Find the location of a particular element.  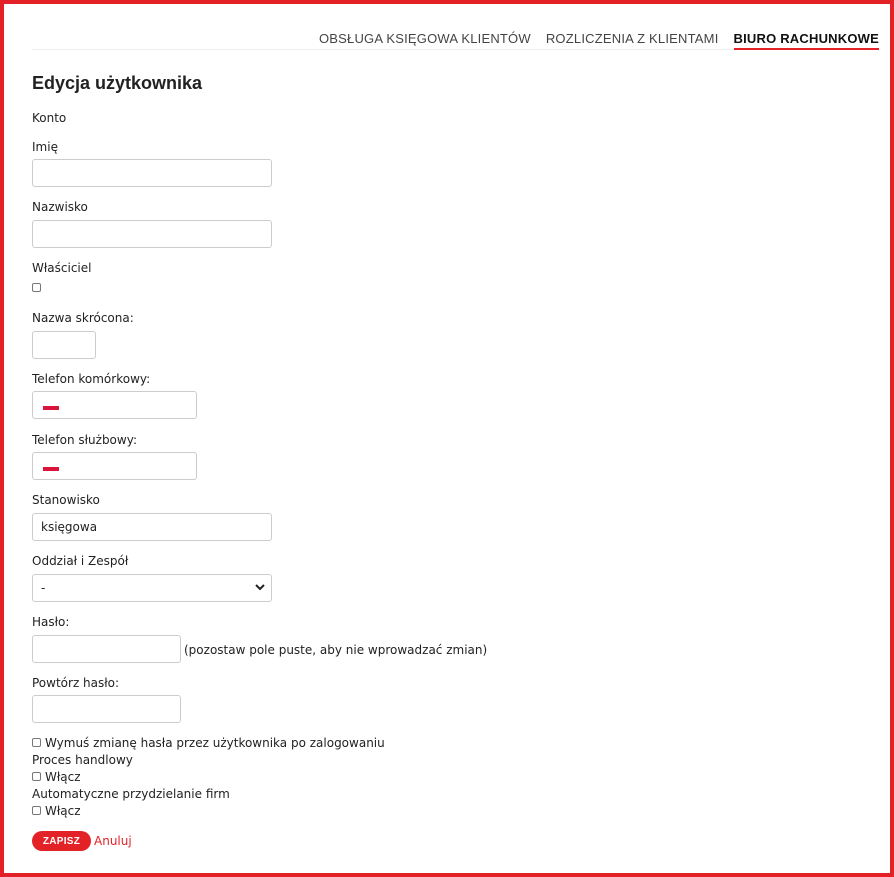

sales-process-label: Proces handlowy is located at coordinates (82, 760).